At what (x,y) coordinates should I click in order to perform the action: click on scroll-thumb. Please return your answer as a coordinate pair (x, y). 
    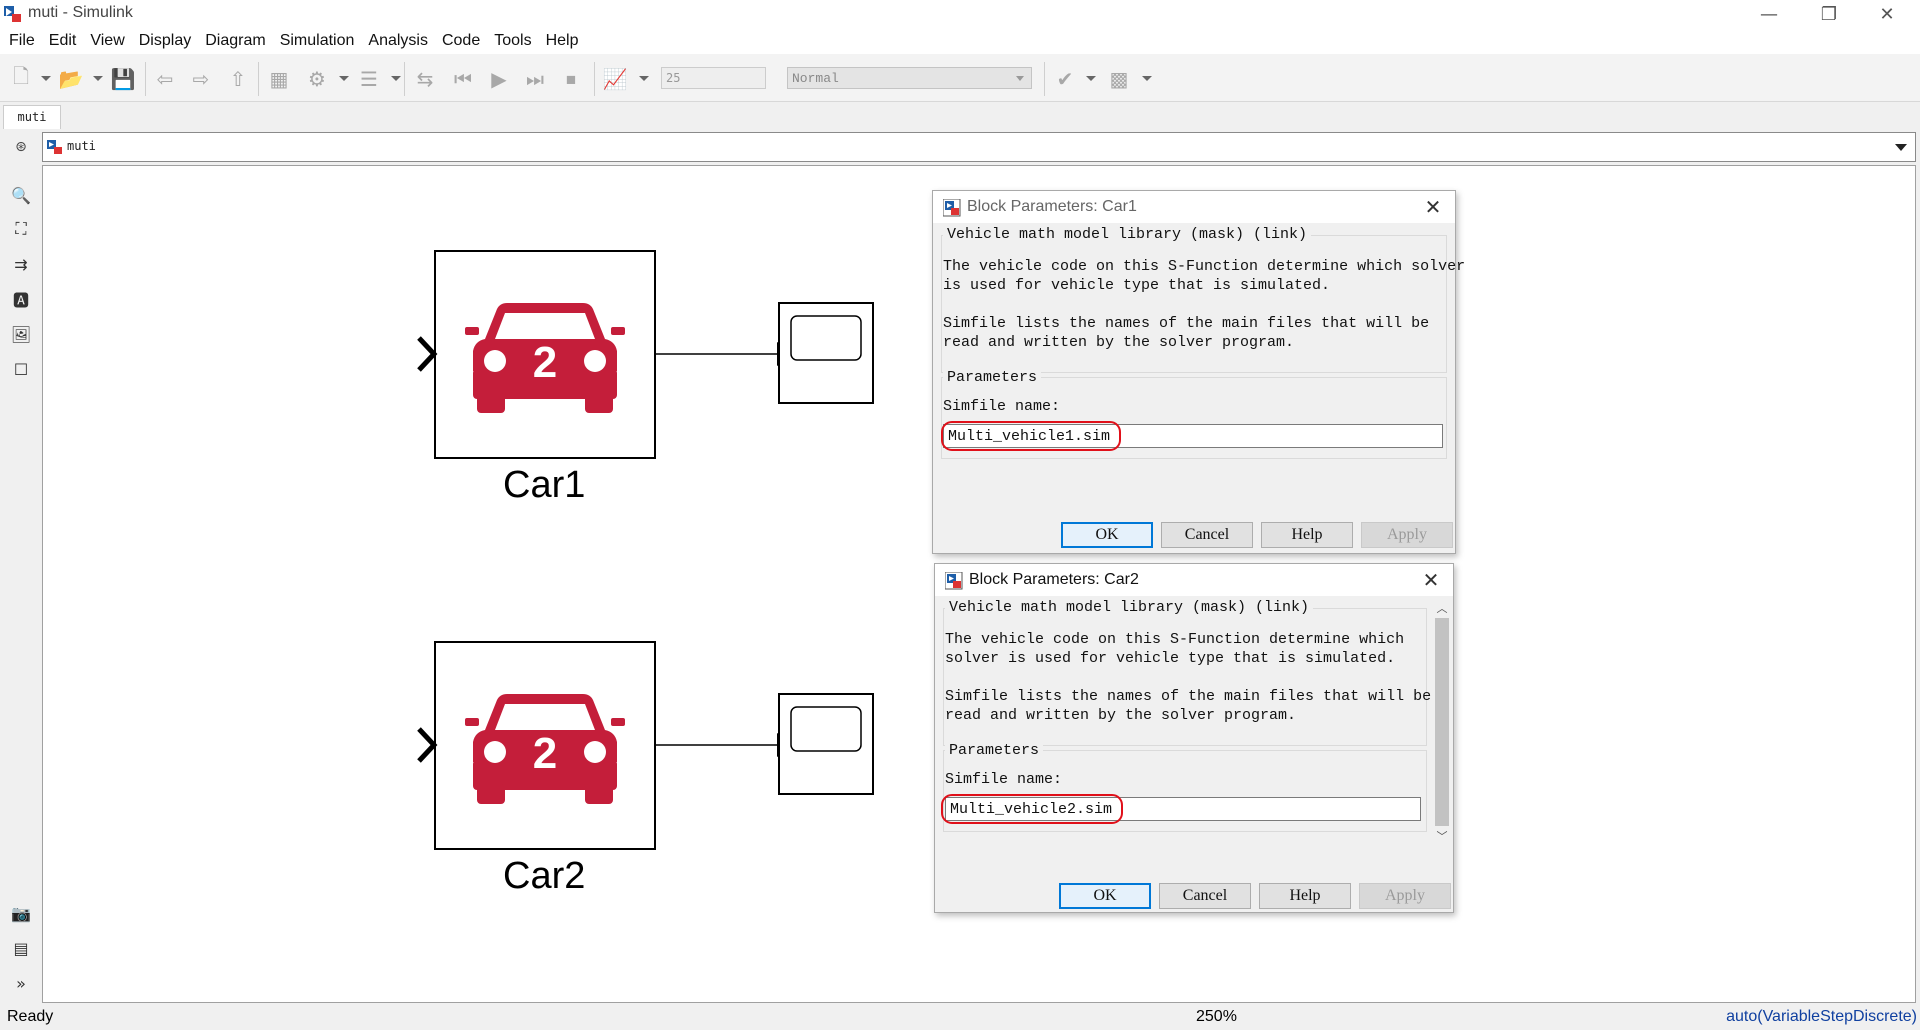
    Looking at the image, I should click on (1442, 722).